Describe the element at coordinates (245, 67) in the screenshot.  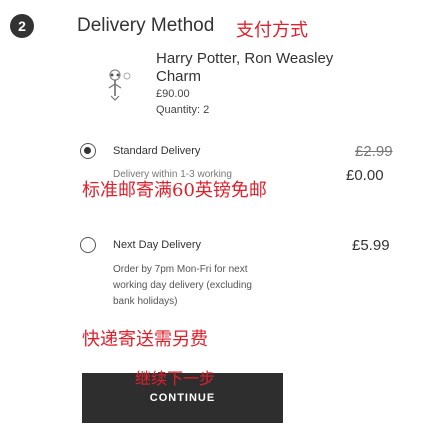
I see `product-name: Harry Potter, Ron Weasley Charm` at that location.